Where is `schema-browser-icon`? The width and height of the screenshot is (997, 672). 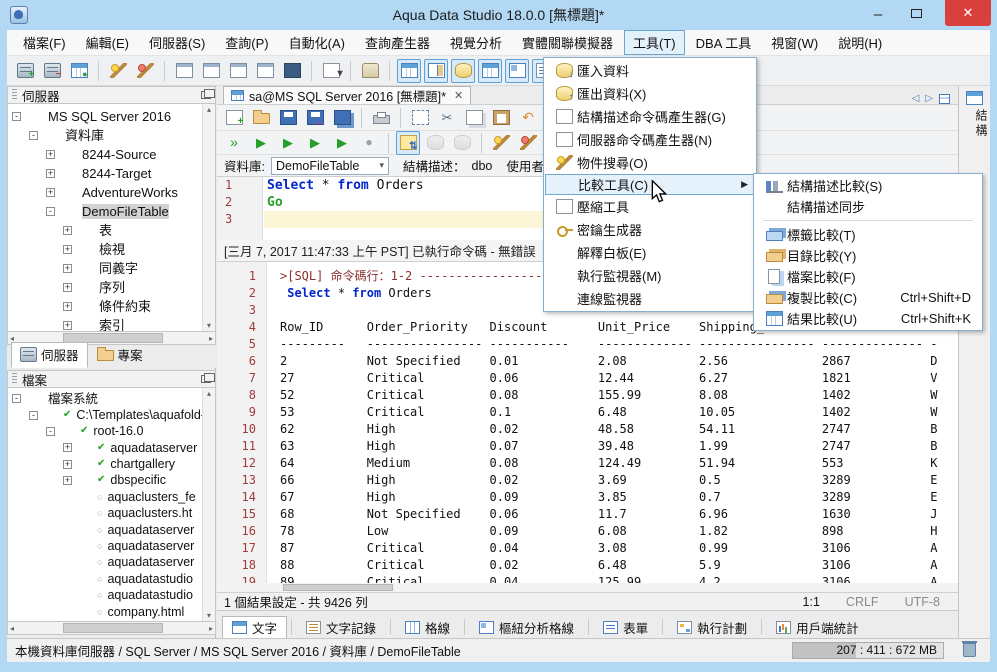
schema-browser-icon is located at coordinates (974, 98).